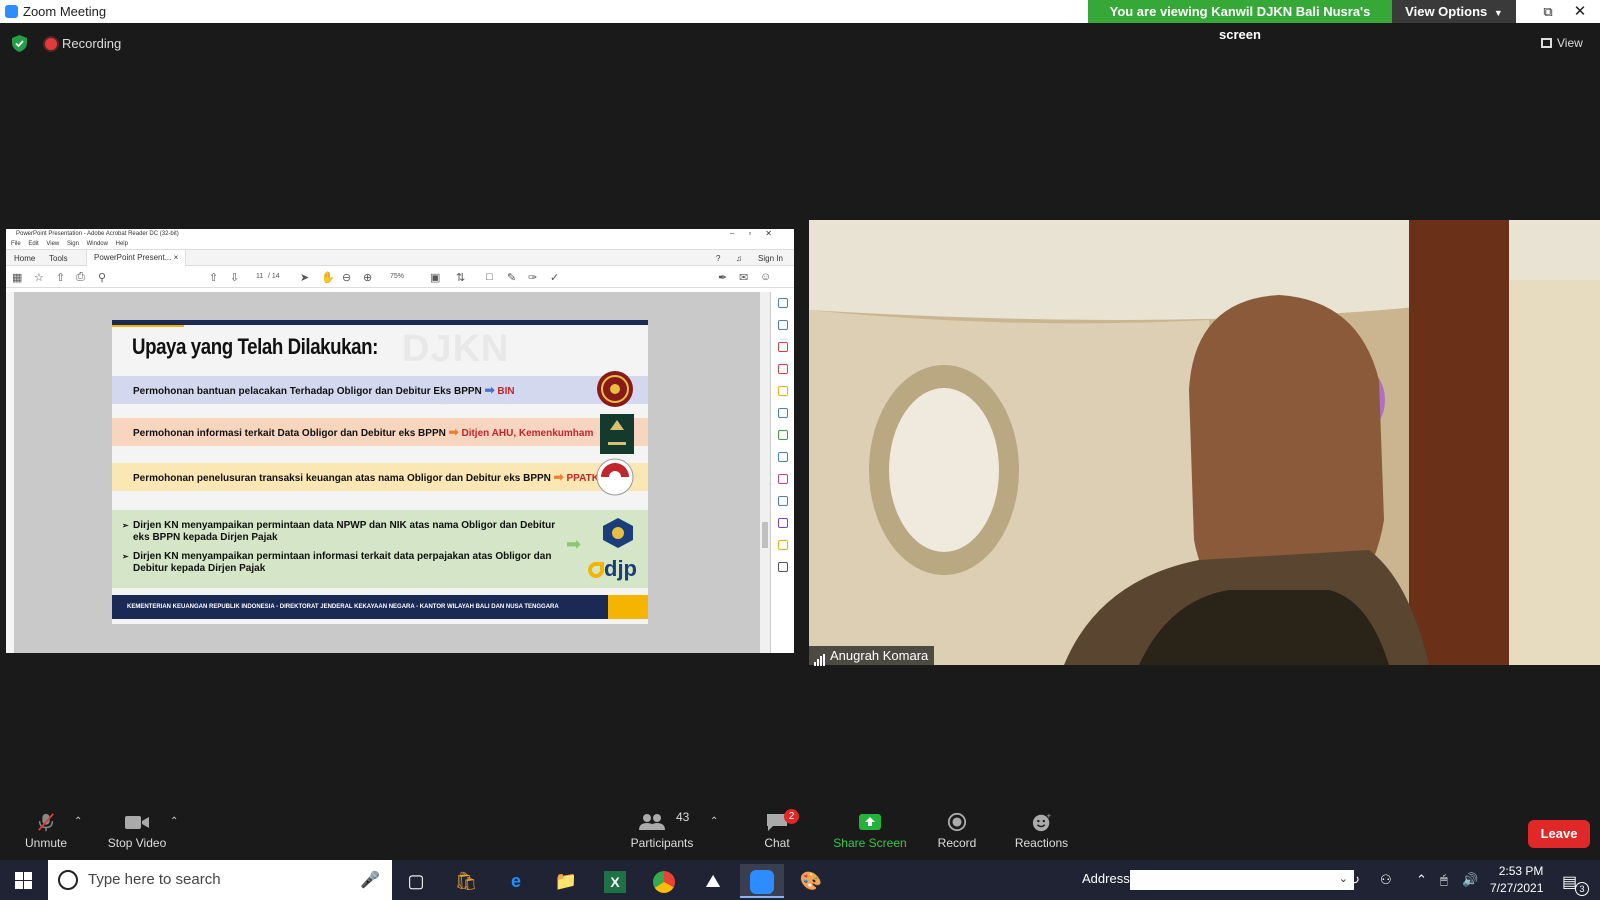  Describe the element at coordinates (328, 277) in the screenshot. I see `hand-tool-icon: ✋` at that location.